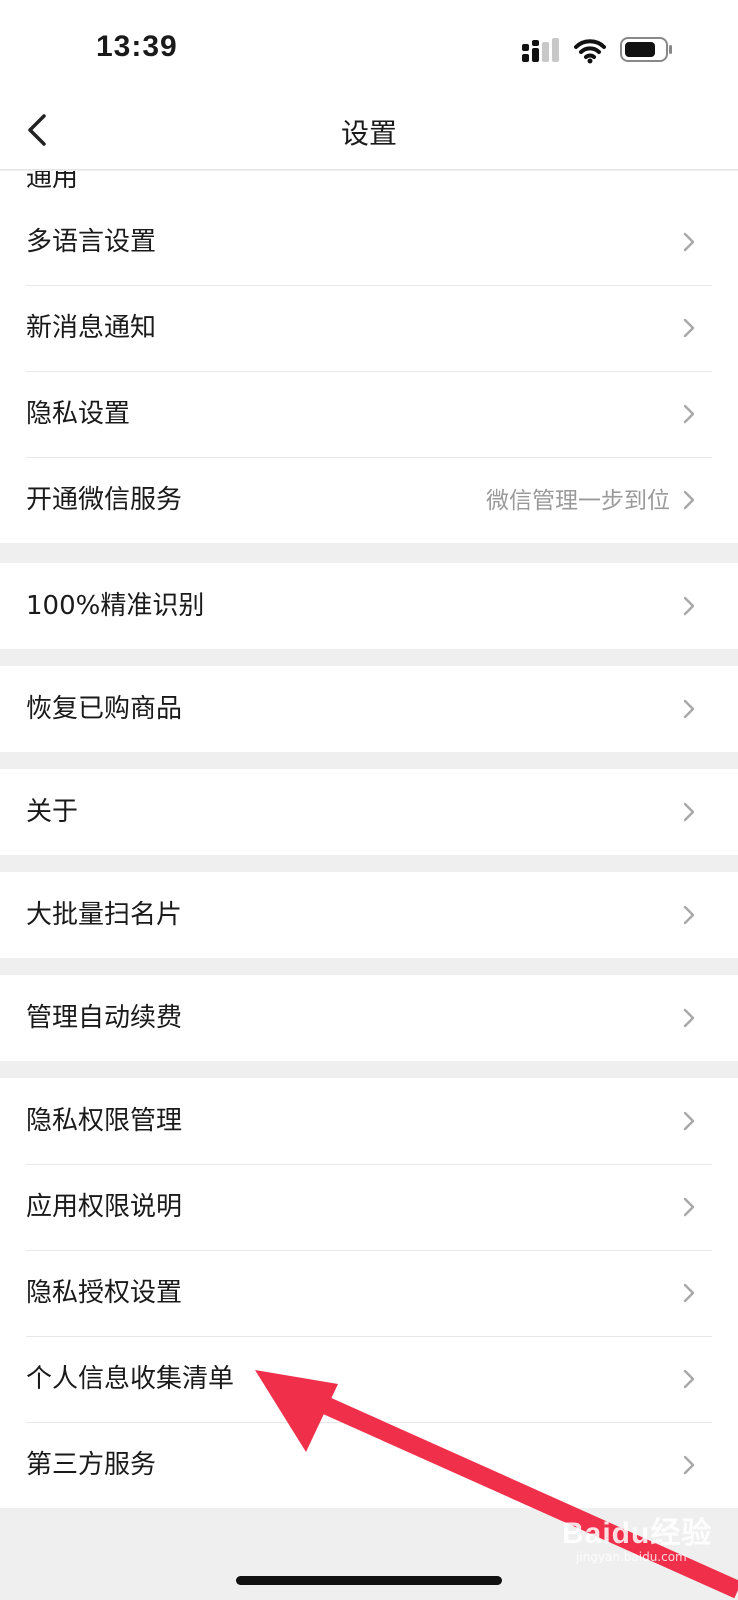 This screenshot has width=738, height=1600. Describe the element at coordinates (369, 242) in the screenshot. I see `settings-item-language: 多语言设置` at that location.